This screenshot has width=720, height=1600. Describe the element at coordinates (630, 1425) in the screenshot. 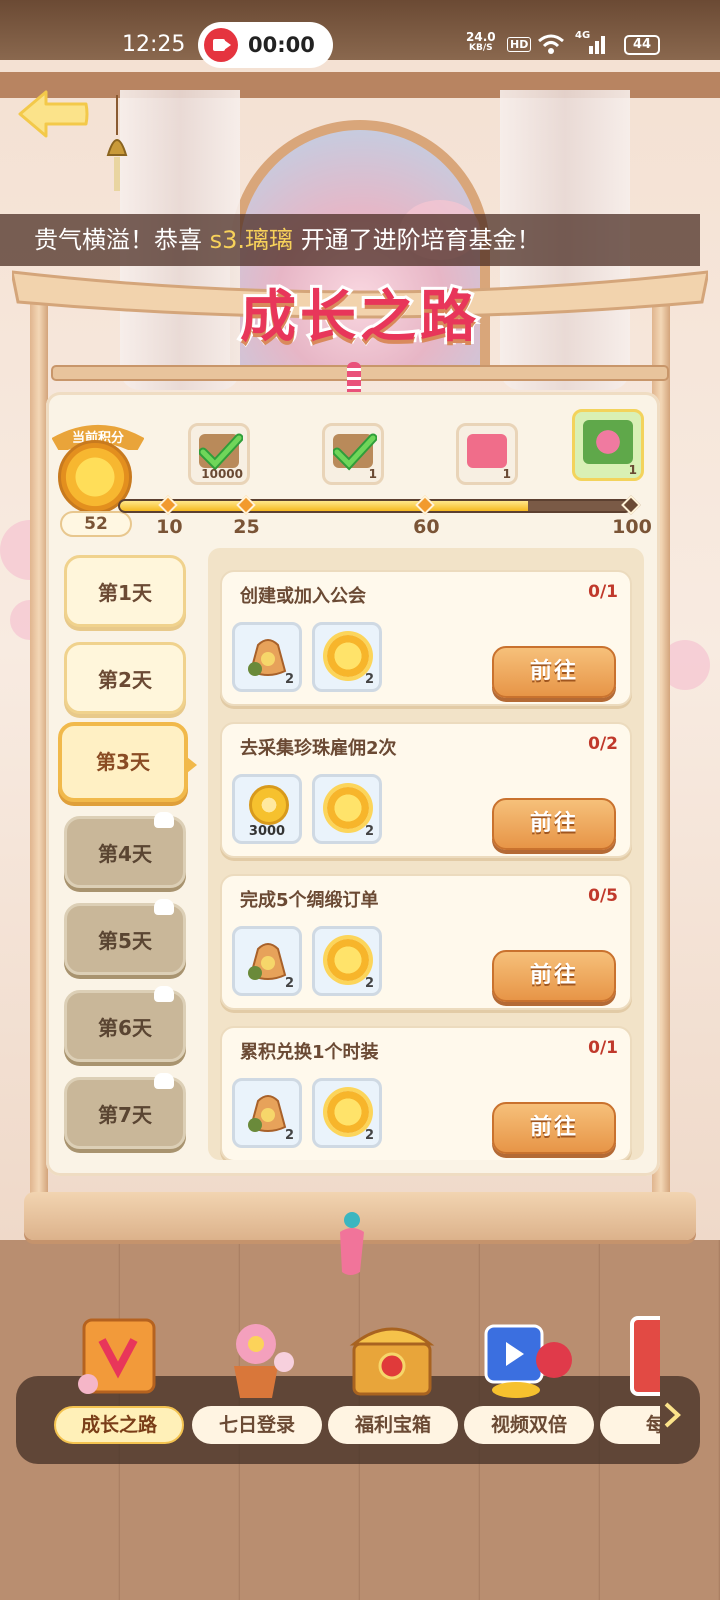

I see `nav-label: 每日` at that location.